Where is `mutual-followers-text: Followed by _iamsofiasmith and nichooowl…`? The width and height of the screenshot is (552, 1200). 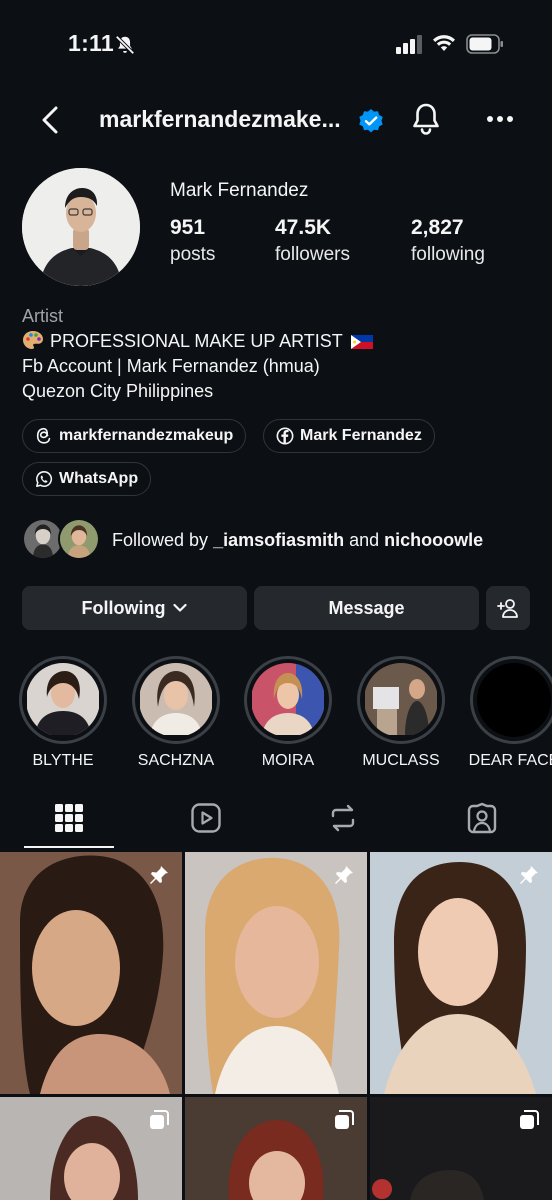
mutual-followers-text: Followed by _iamsofiasmith and nichooowl… is located at coordinates (297, 540).